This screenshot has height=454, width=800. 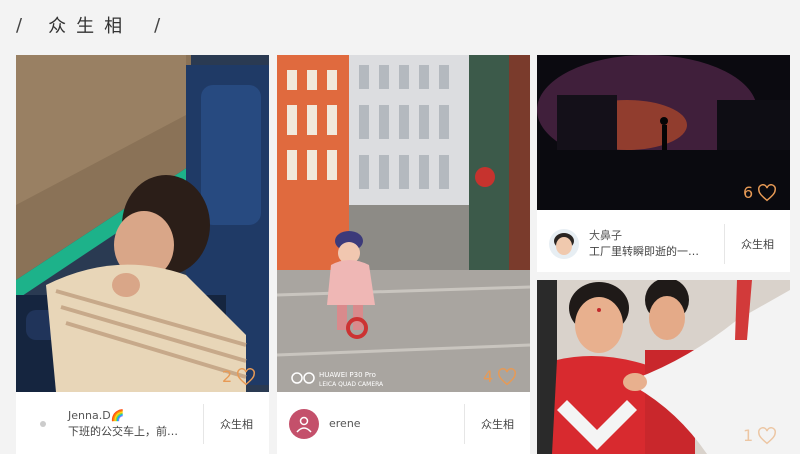 I want to click on section-title: 众生相, so click(x=90, y=26).